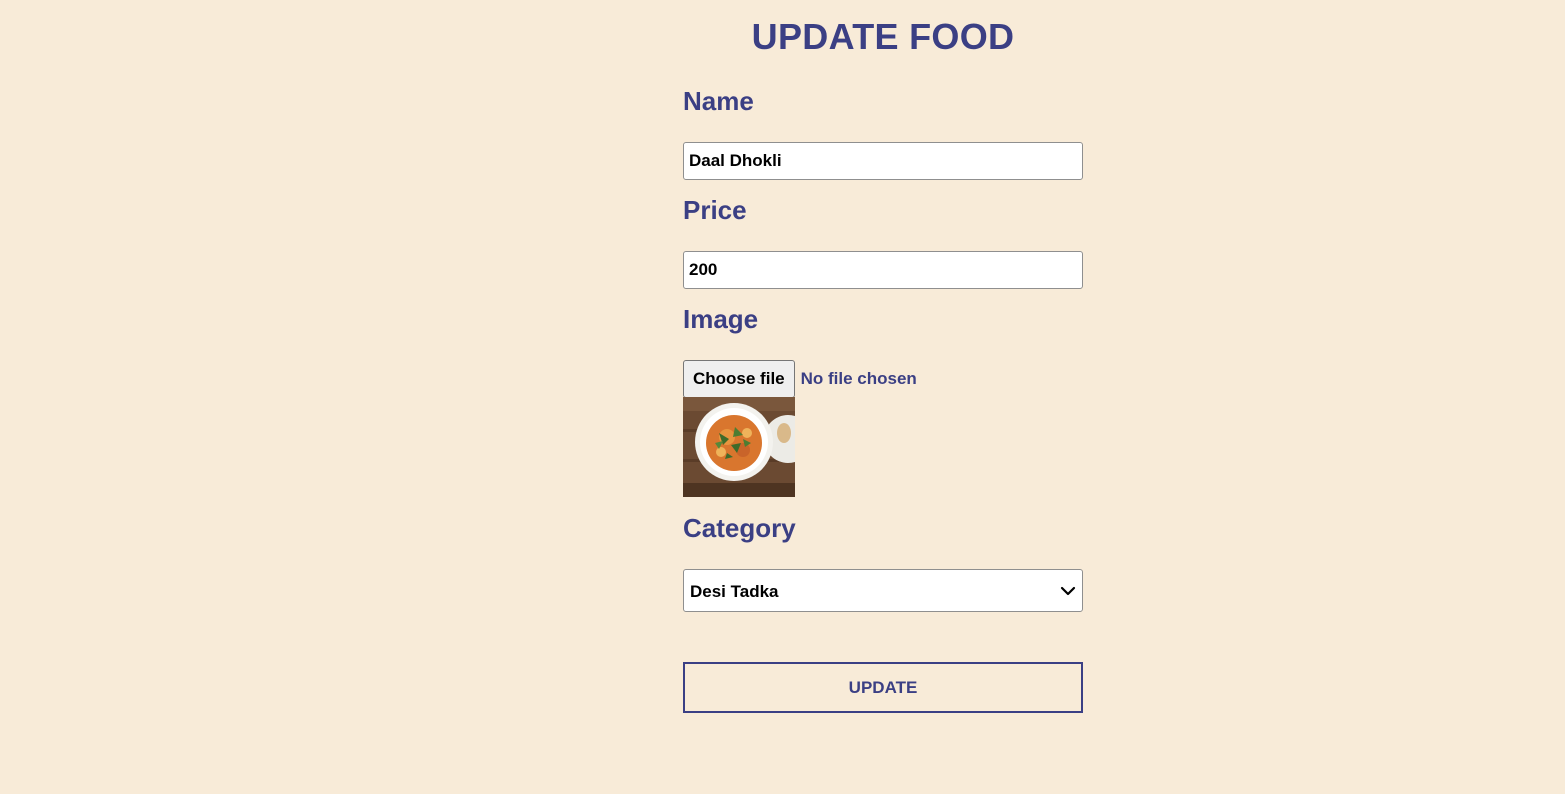  I want to click on category-label: Category, so click(739, 528).